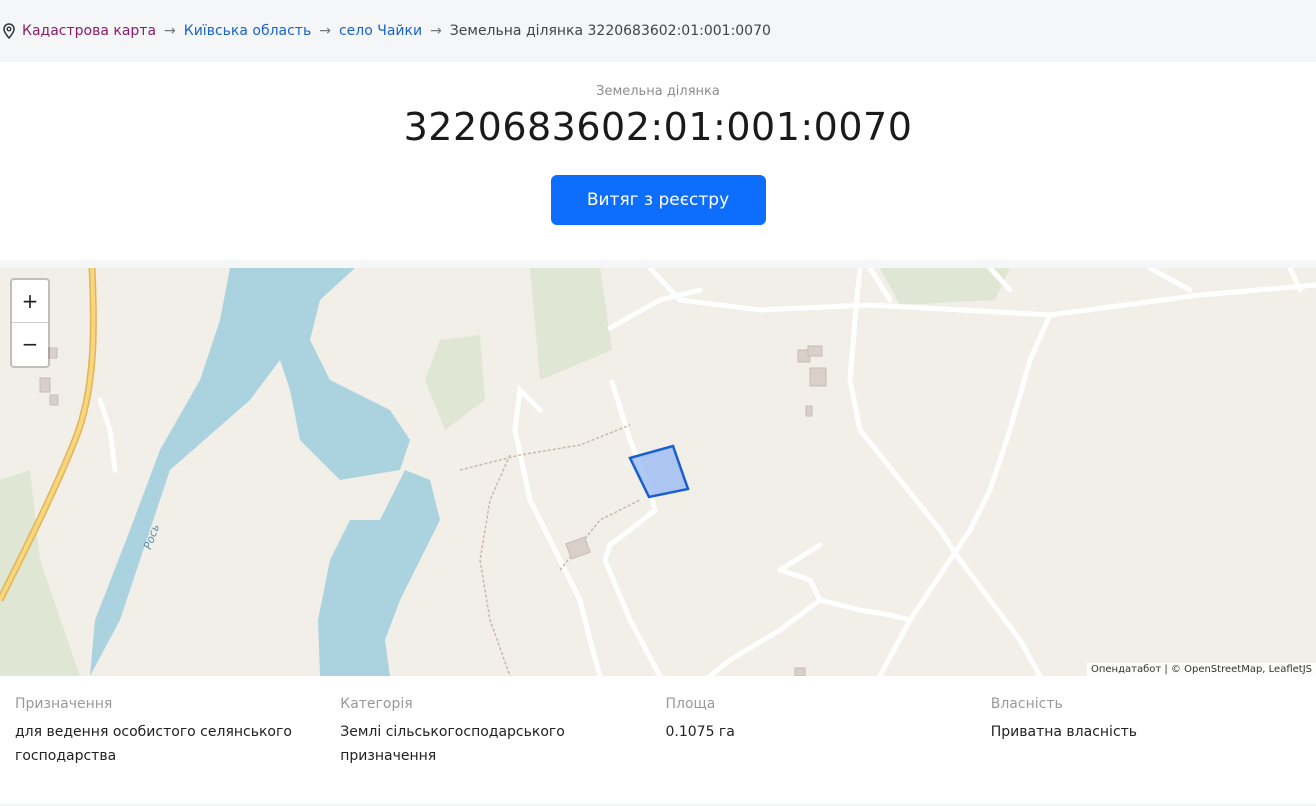  I want to click on breadcrumb-link-region: Київська область, so click(247, 31).